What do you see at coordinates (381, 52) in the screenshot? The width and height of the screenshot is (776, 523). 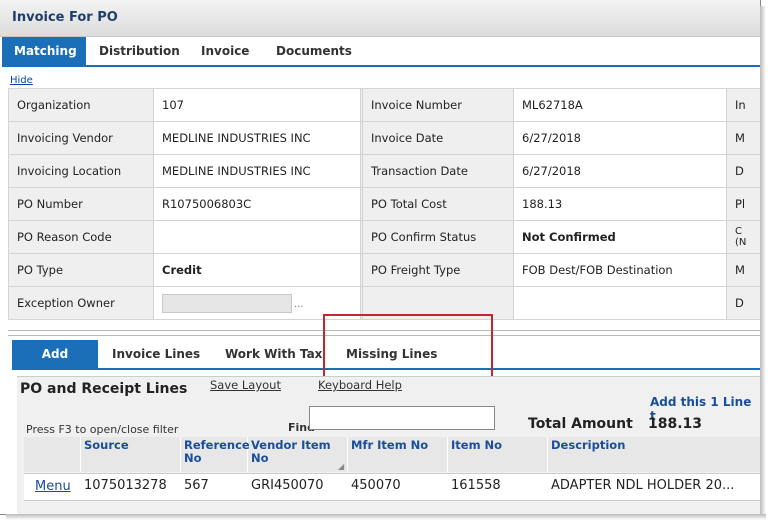 I see `top-tab-bar: Matching Distribution Invoice Documents` at bounding box center [381, 52].